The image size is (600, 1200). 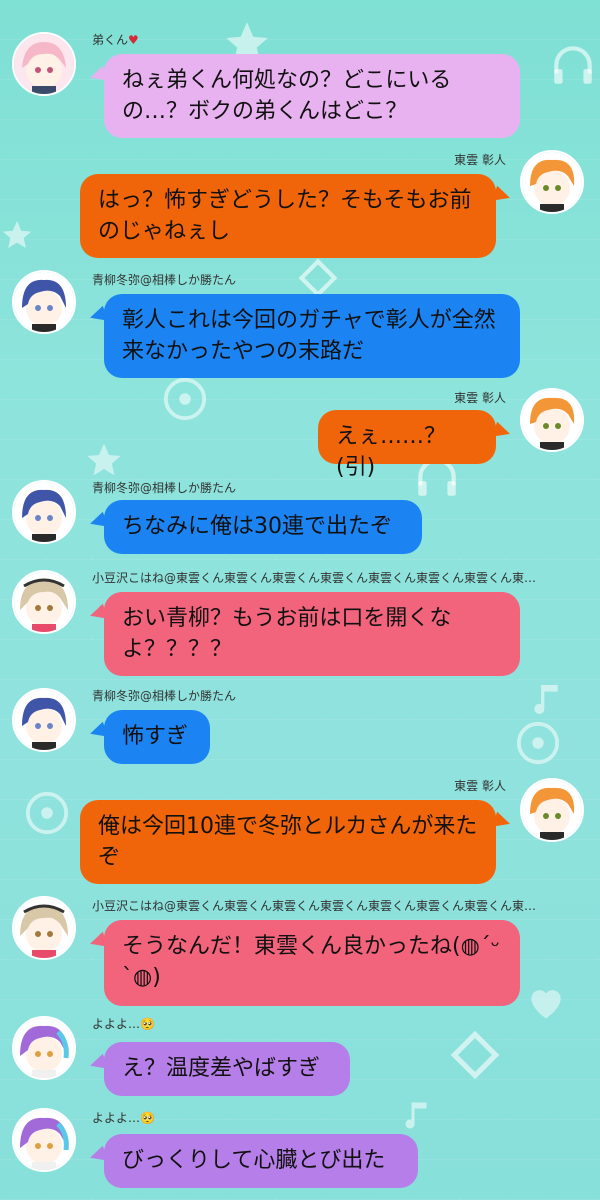 I want to click on message-bubble: はっ？怖すぎどうした？そもそもお前のじゃねぇし, so click(x=288, y=216).